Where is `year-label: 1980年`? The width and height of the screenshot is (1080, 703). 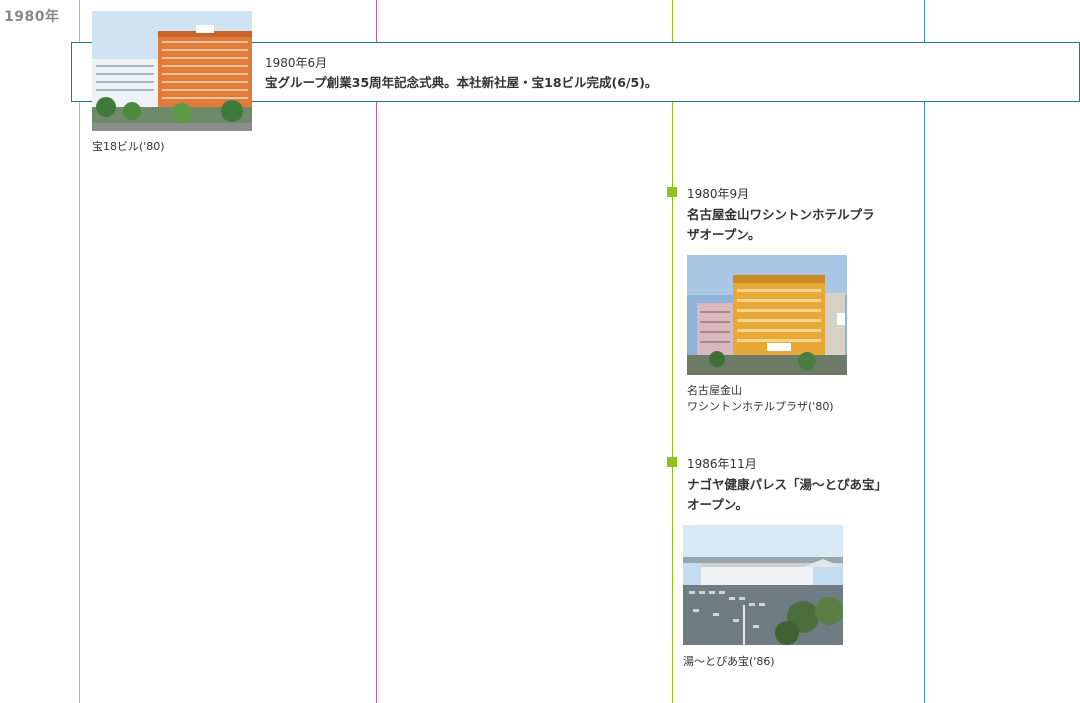 year-label: 1980年 is located at coordinates (32, 17).